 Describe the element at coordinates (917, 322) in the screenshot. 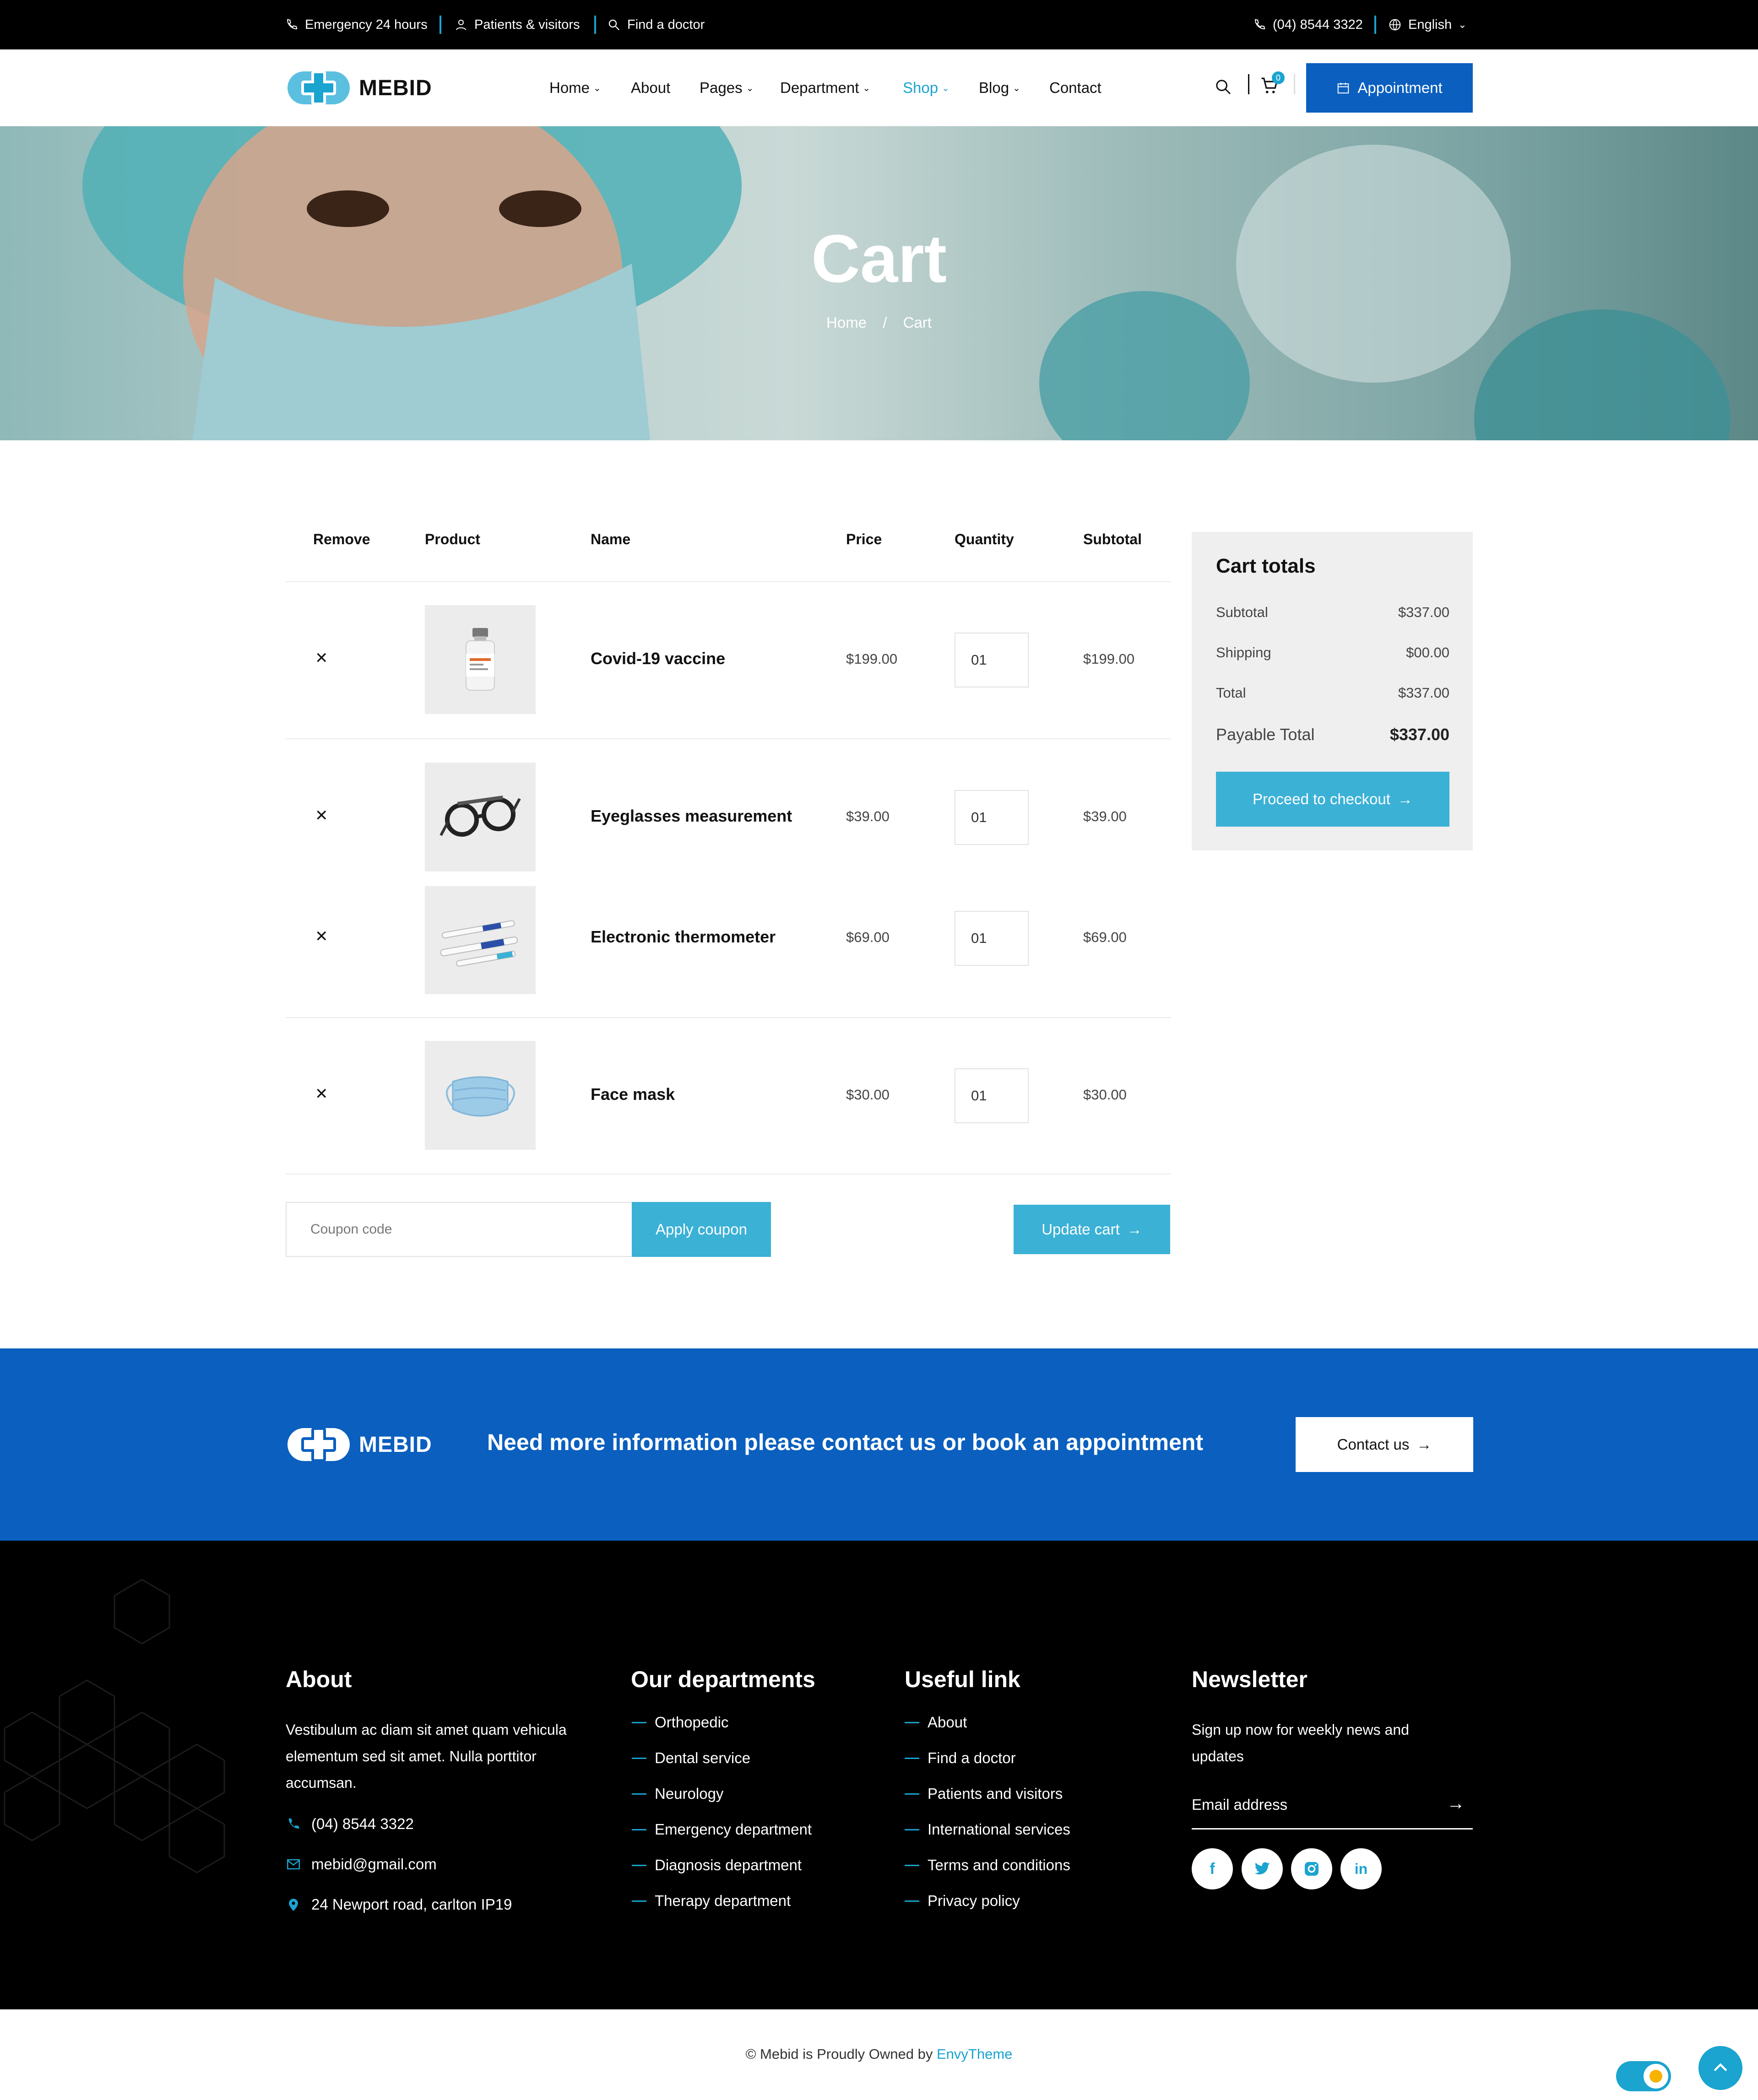

I see `breadcrumb-current: Cart` at that location.